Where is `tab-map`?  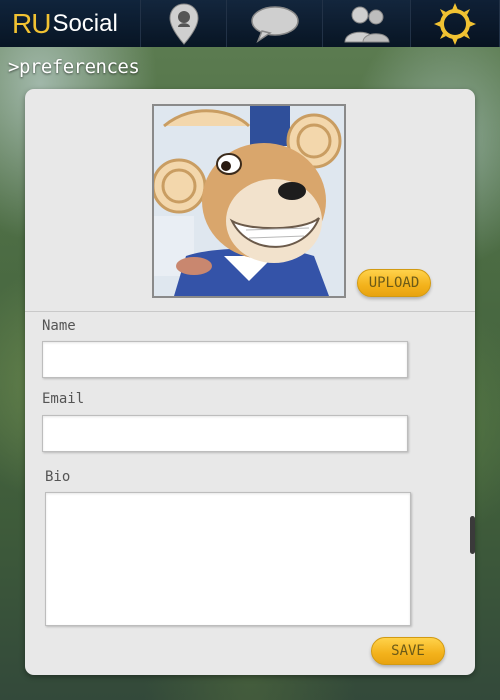 tab-map is located at coordinates (184, 23).